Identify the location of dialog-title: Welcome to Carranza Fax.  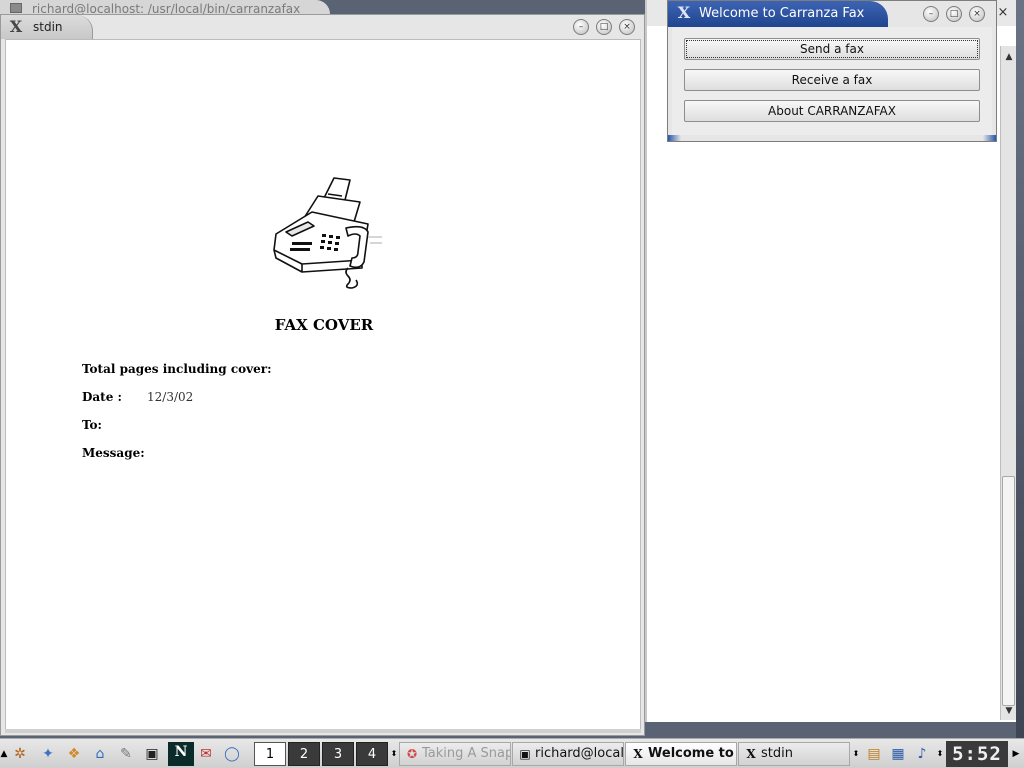
(782, 13).